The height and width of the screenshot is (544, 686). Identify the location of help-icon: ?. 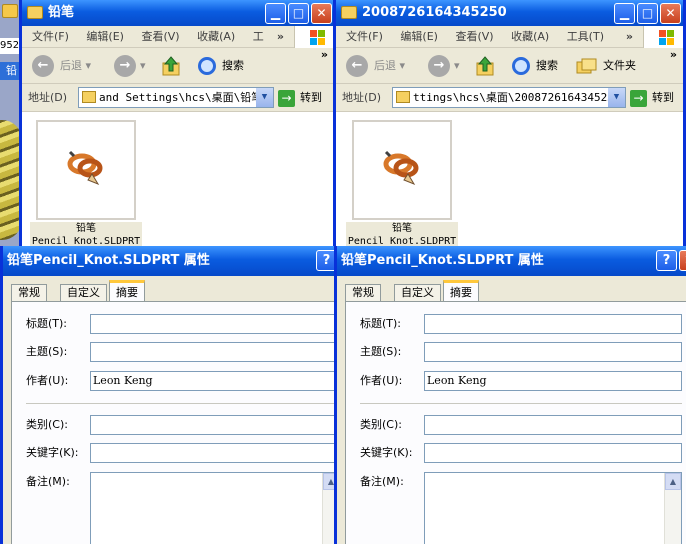
(326, 260).